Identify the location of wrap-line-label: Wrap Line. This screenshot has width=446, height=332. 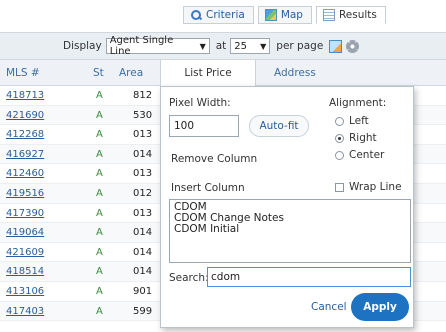
(375, 187).